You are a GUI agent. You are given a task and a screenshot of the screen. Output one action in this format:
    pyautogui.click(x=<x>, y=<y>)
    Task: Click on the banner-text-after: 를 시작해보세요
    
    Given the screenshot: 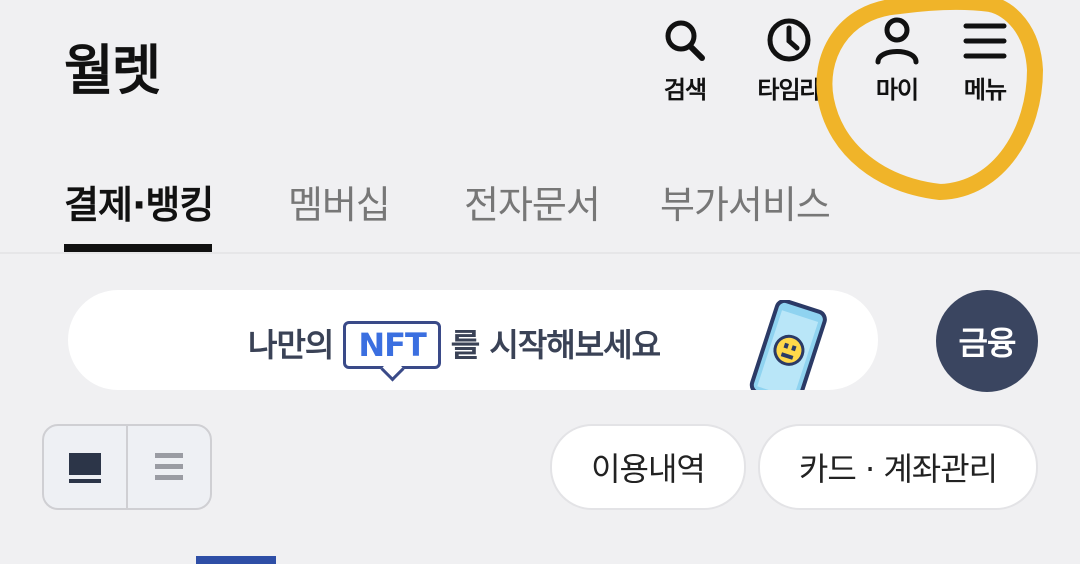 What is the action you would take?
    pyautogui.click(x=555, y=345)
    